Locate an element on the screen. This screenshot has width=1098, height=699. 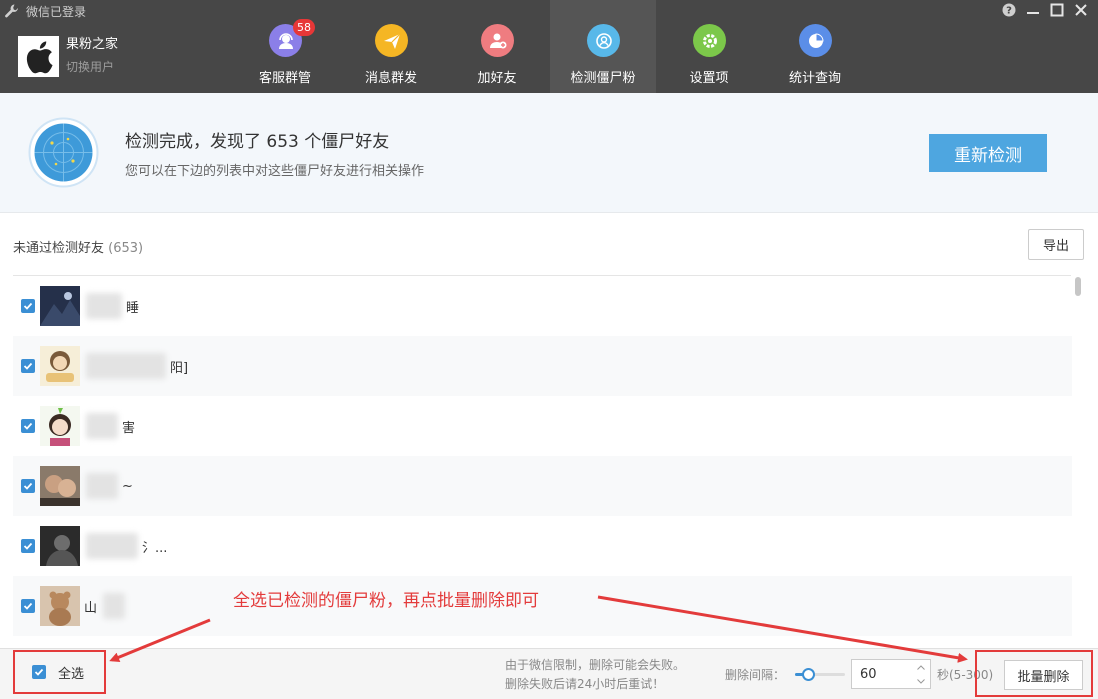
nav-label: 客服群管 is located at coordinates (284, 78).